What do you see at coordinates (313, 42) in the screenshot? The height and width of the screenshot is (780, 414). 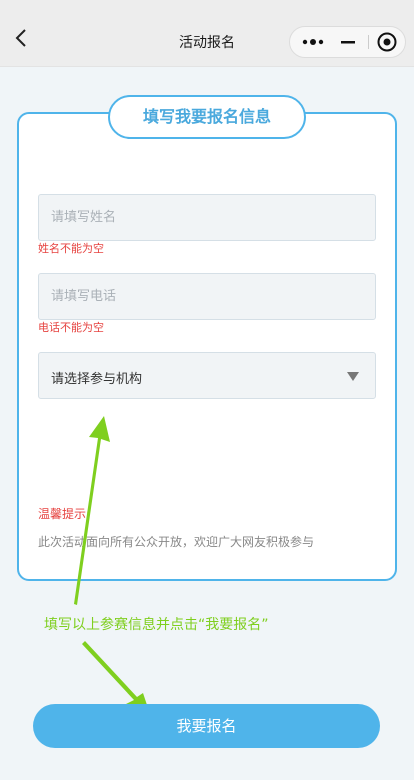 I see `more-dots-icon` at bounding box center [313, 42].